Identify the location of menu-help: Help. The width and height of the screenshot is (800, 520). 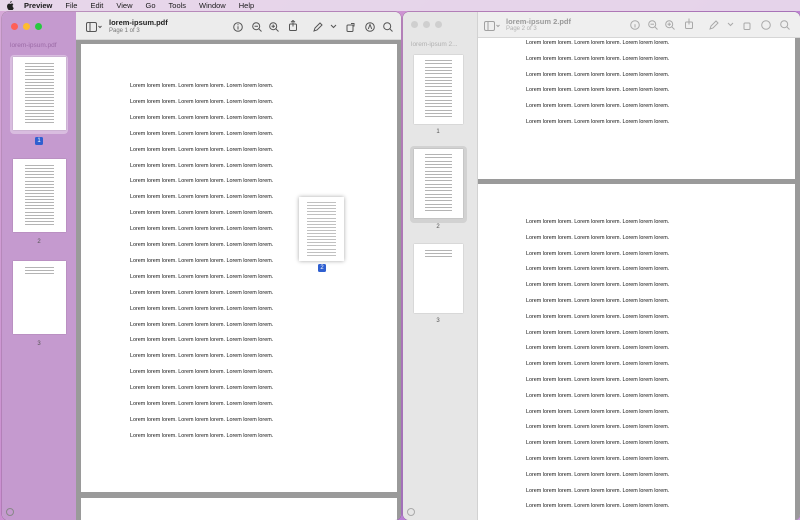
(246, 5).